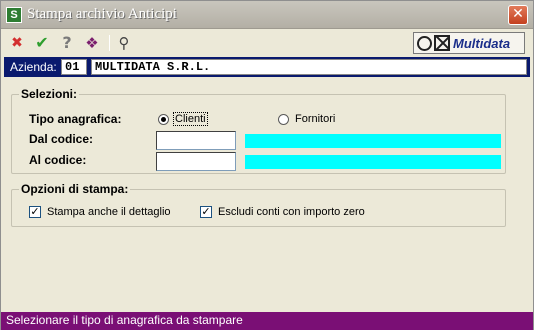 The image size is (534, 330). I want to click on logo-cross-square-icon, so click(442, 43).